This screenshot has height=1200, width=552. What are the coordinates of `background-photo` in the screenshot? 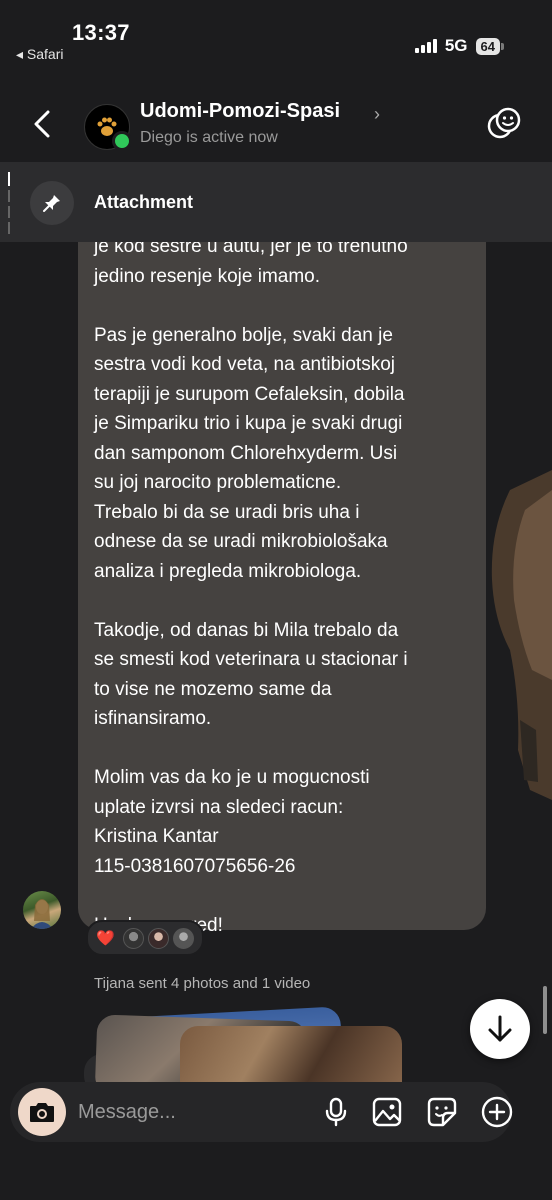 It's located at (516, 640).